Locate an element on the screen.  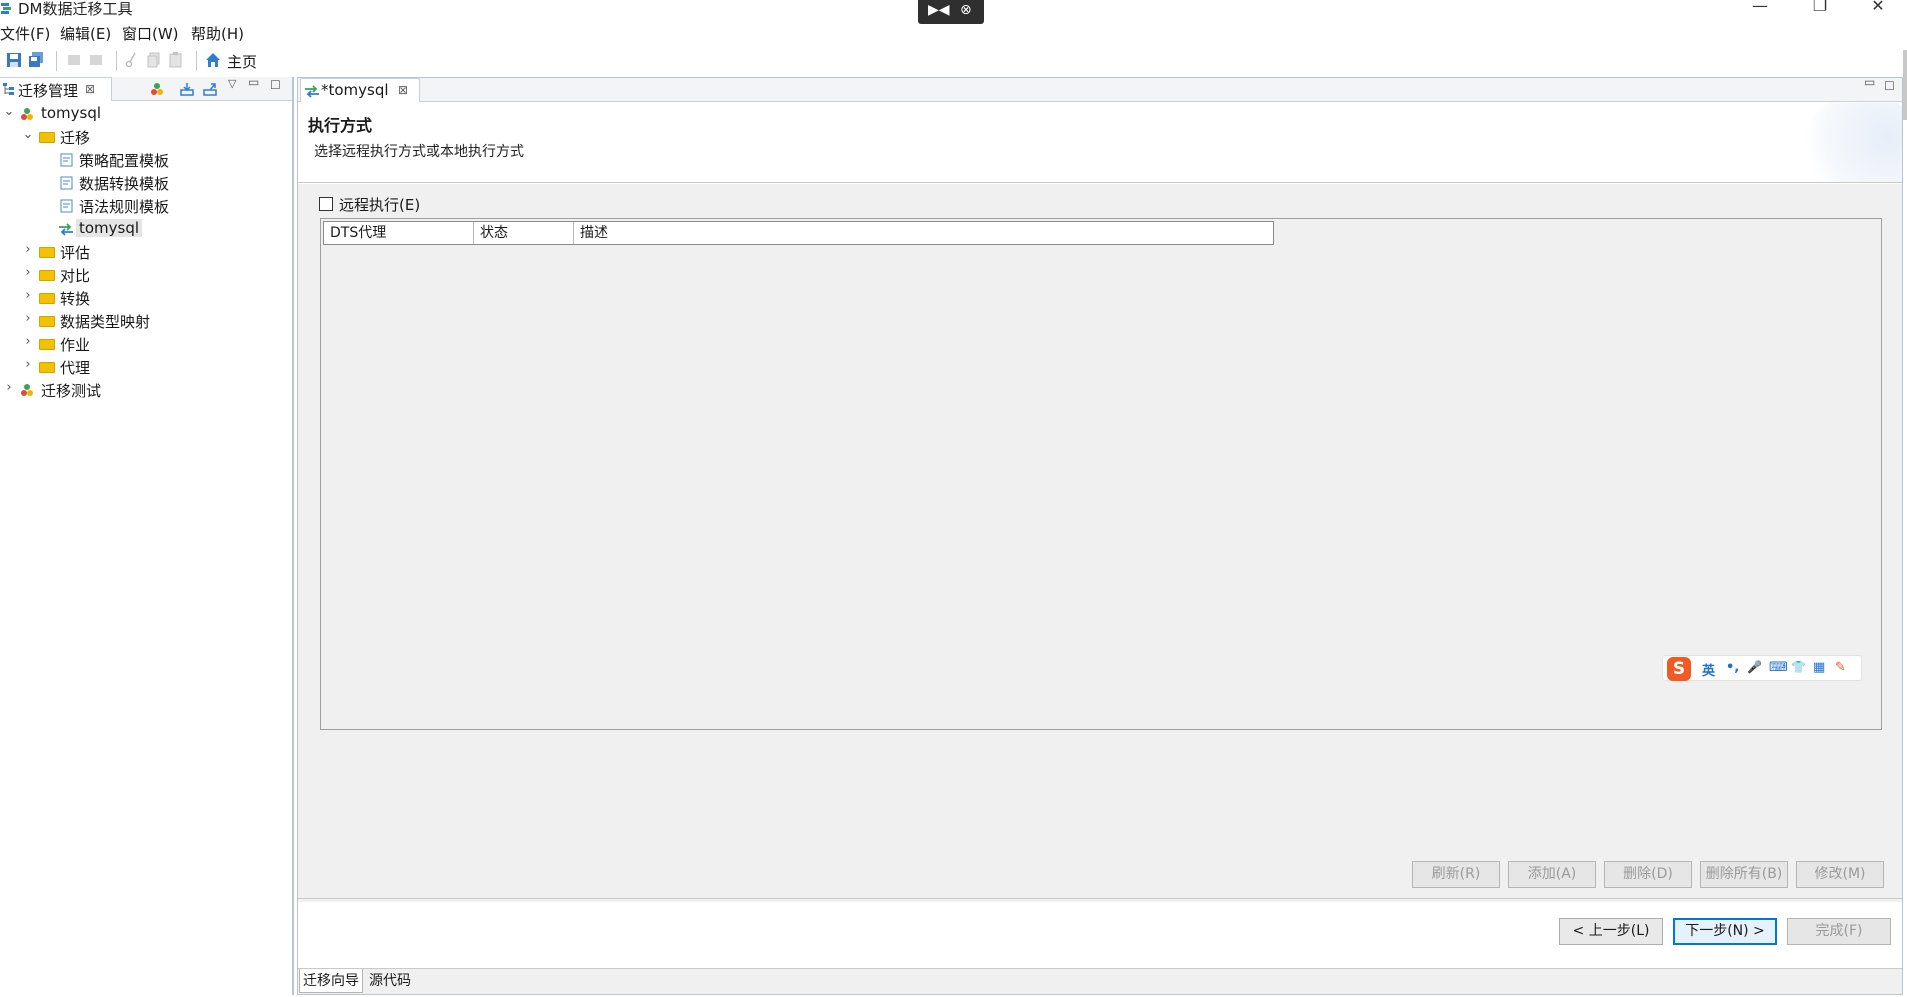
export-icon is located at coordinates (210, 89).